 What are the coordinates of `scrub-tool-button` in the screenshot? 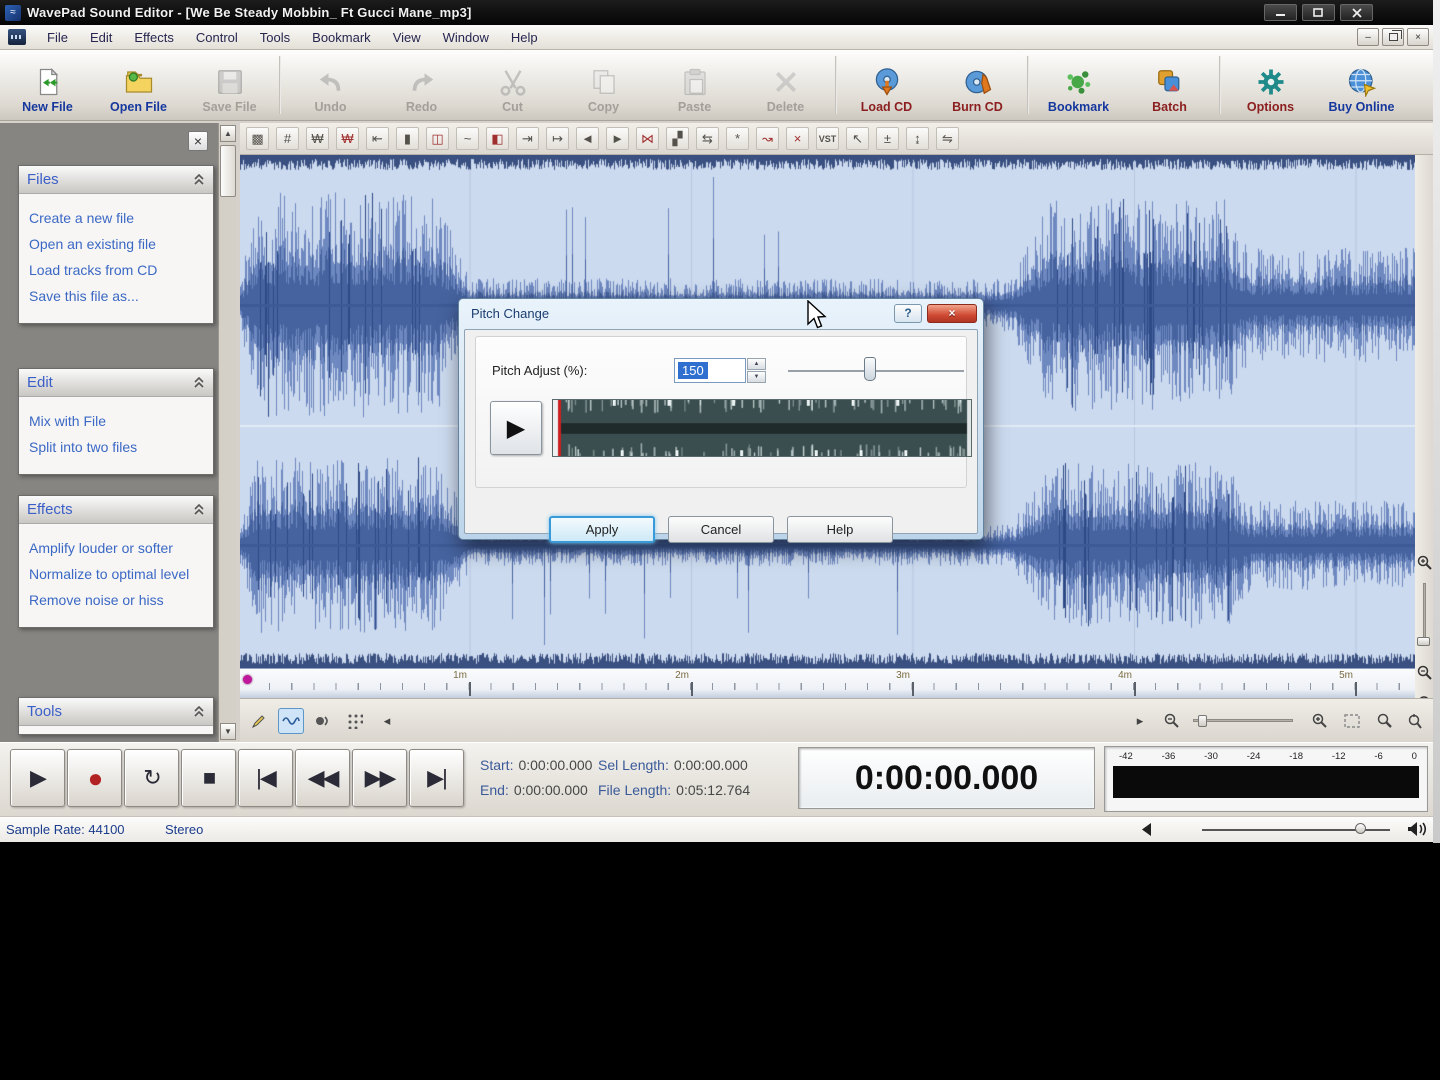 It's located at (323, 721).